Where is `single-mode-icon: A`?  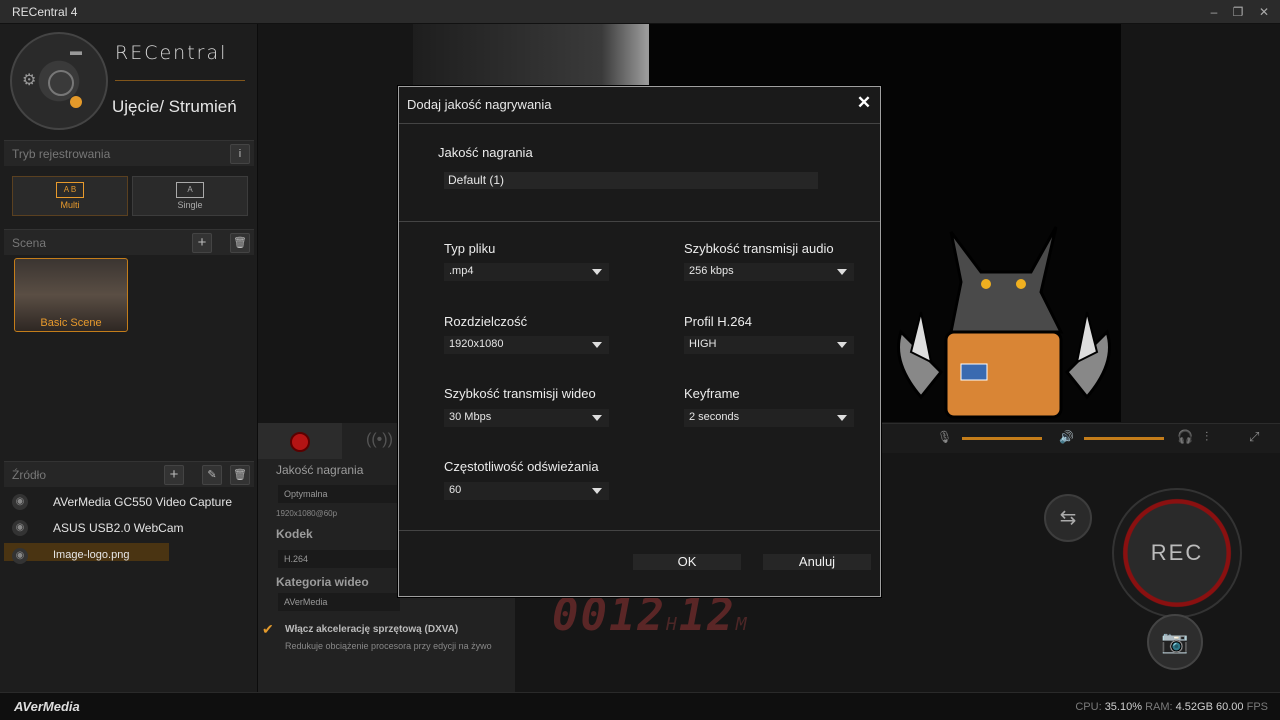
single-mode-icon: A is located at coordinates (190, 190).